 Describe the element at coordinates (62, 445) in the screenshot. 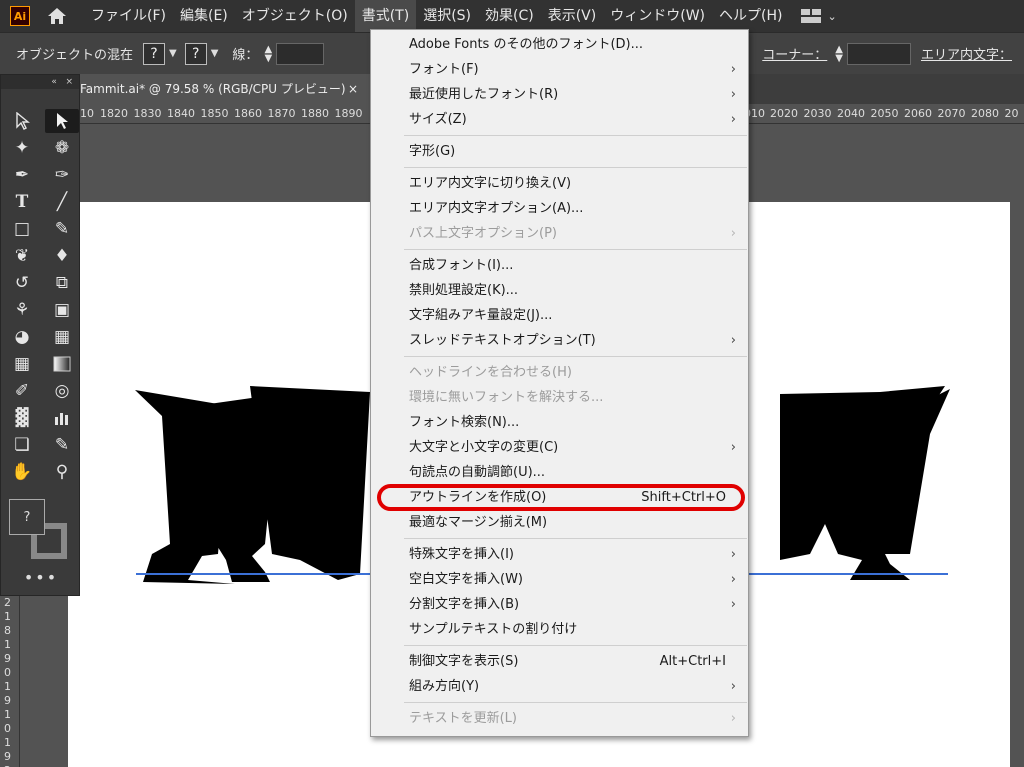

I see `slice-tool-icon: ✎` at that location.